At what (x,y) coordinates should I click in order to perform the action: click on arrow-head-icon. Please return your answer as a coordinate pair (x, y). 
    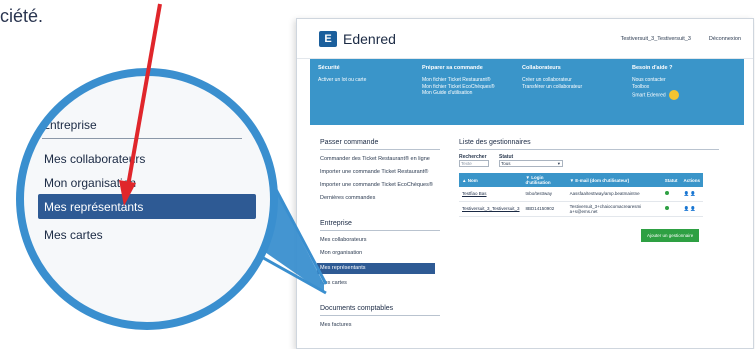
    Looking at the image, I should click on (127, 193).